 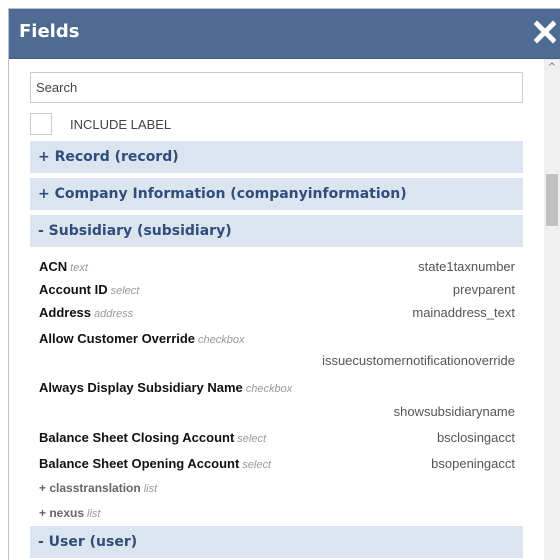 I want to click on field-name: Always Display Subsidiary Name, so click(x=141, y=387).